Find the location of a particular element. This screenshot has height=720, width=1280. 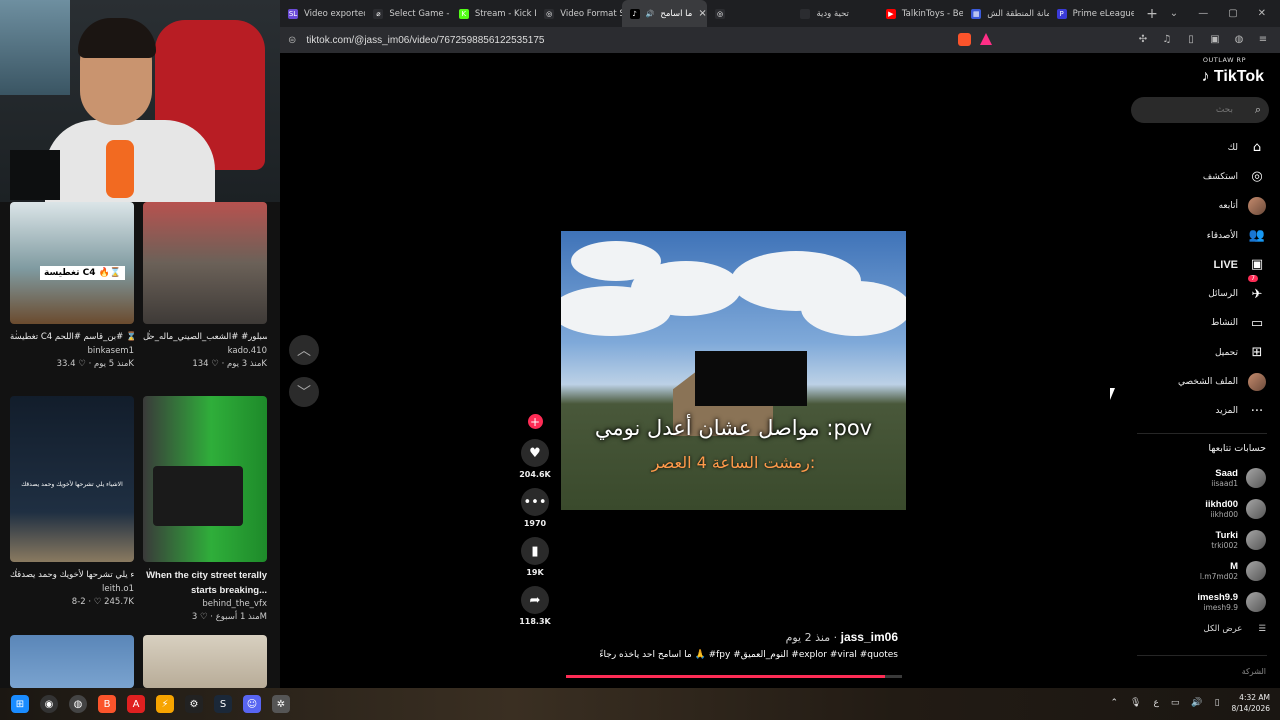

new-tab-button: + is located at coordinates (1152, 14).